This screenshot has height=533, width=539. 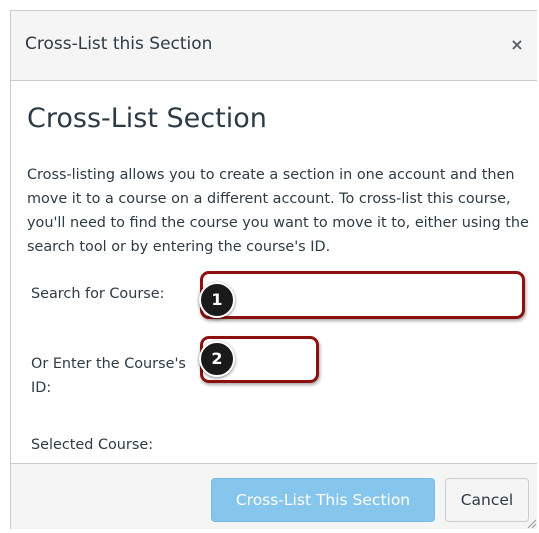 I want to click on page-title: Cross-List Section, so click(x=147, y=118).